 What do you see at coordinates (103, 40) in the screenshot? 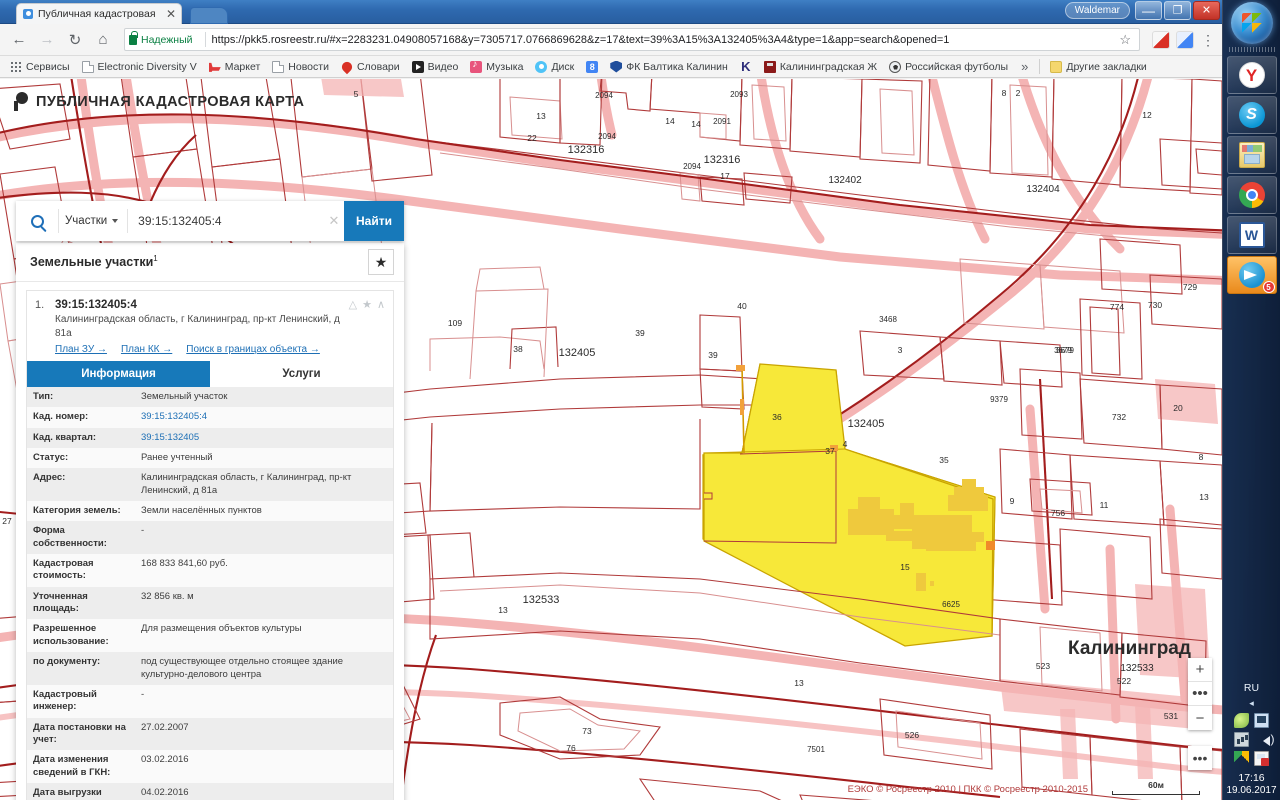
I see `home-icon: ⌂` at bounding box center [103, 40].